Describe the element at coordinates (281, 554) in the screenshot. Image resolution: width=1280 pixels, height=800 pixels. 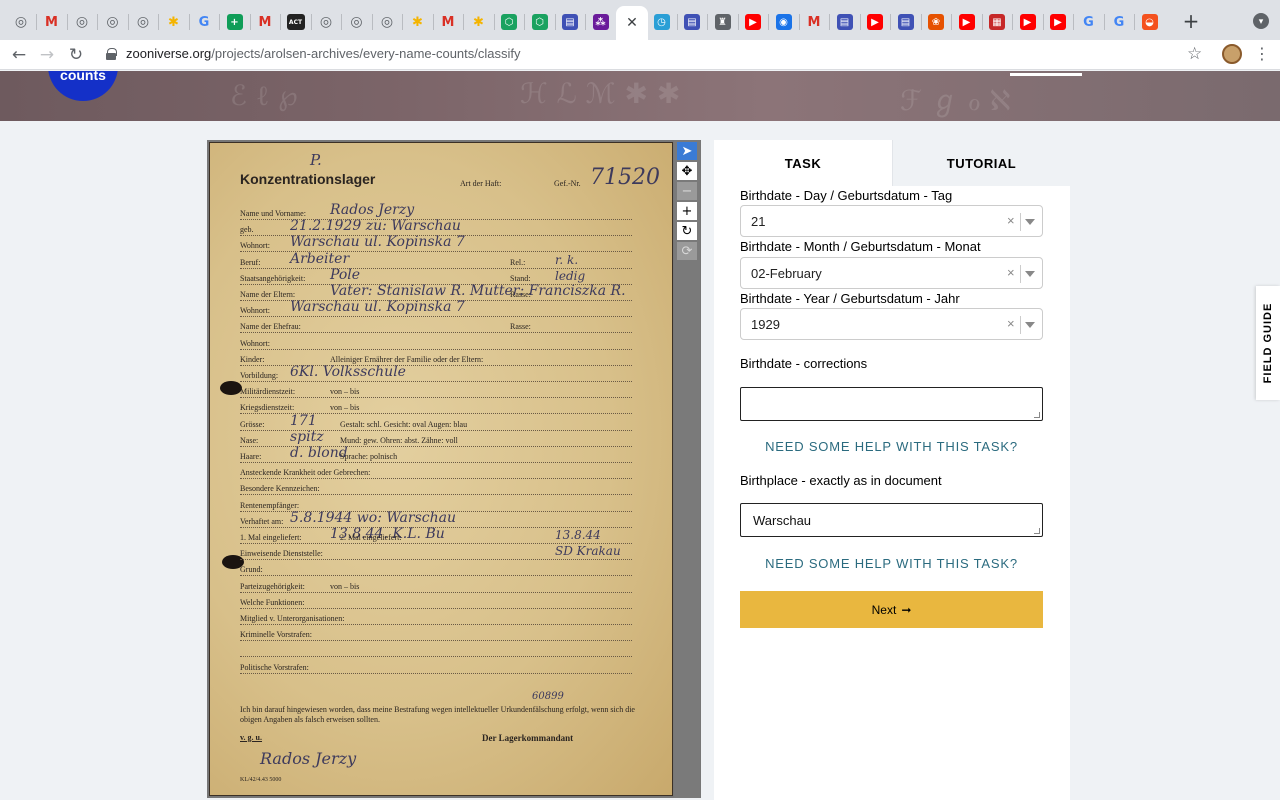
I see `doc-field-label: Einweisende Dienststelle:` at that location.